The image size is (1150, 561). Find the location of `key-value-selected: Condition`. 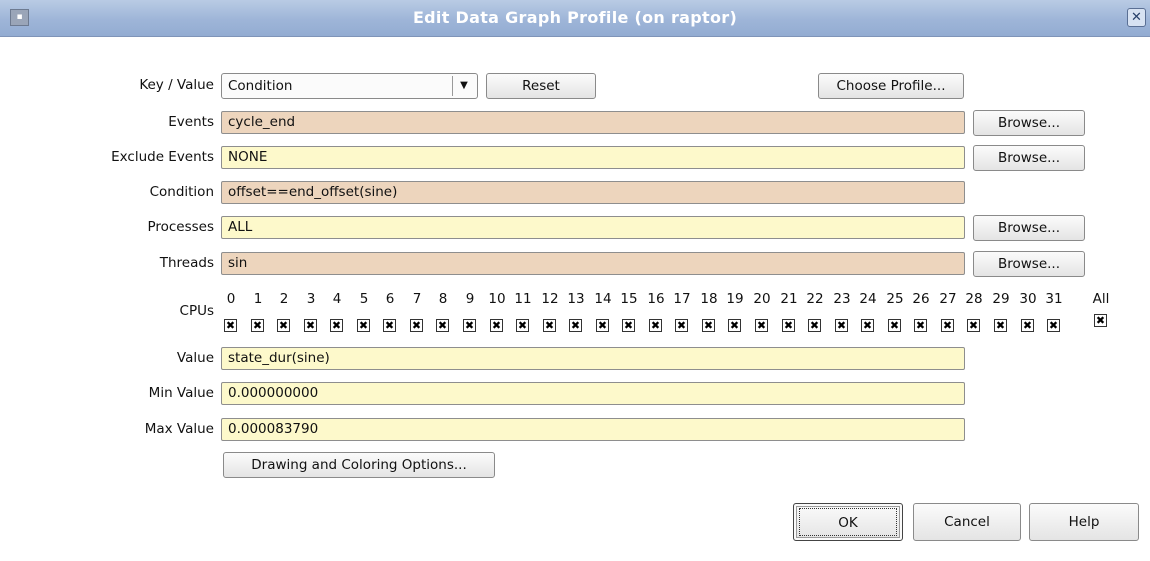

key-value-selected: Condition is located at coordinates (260, 86).